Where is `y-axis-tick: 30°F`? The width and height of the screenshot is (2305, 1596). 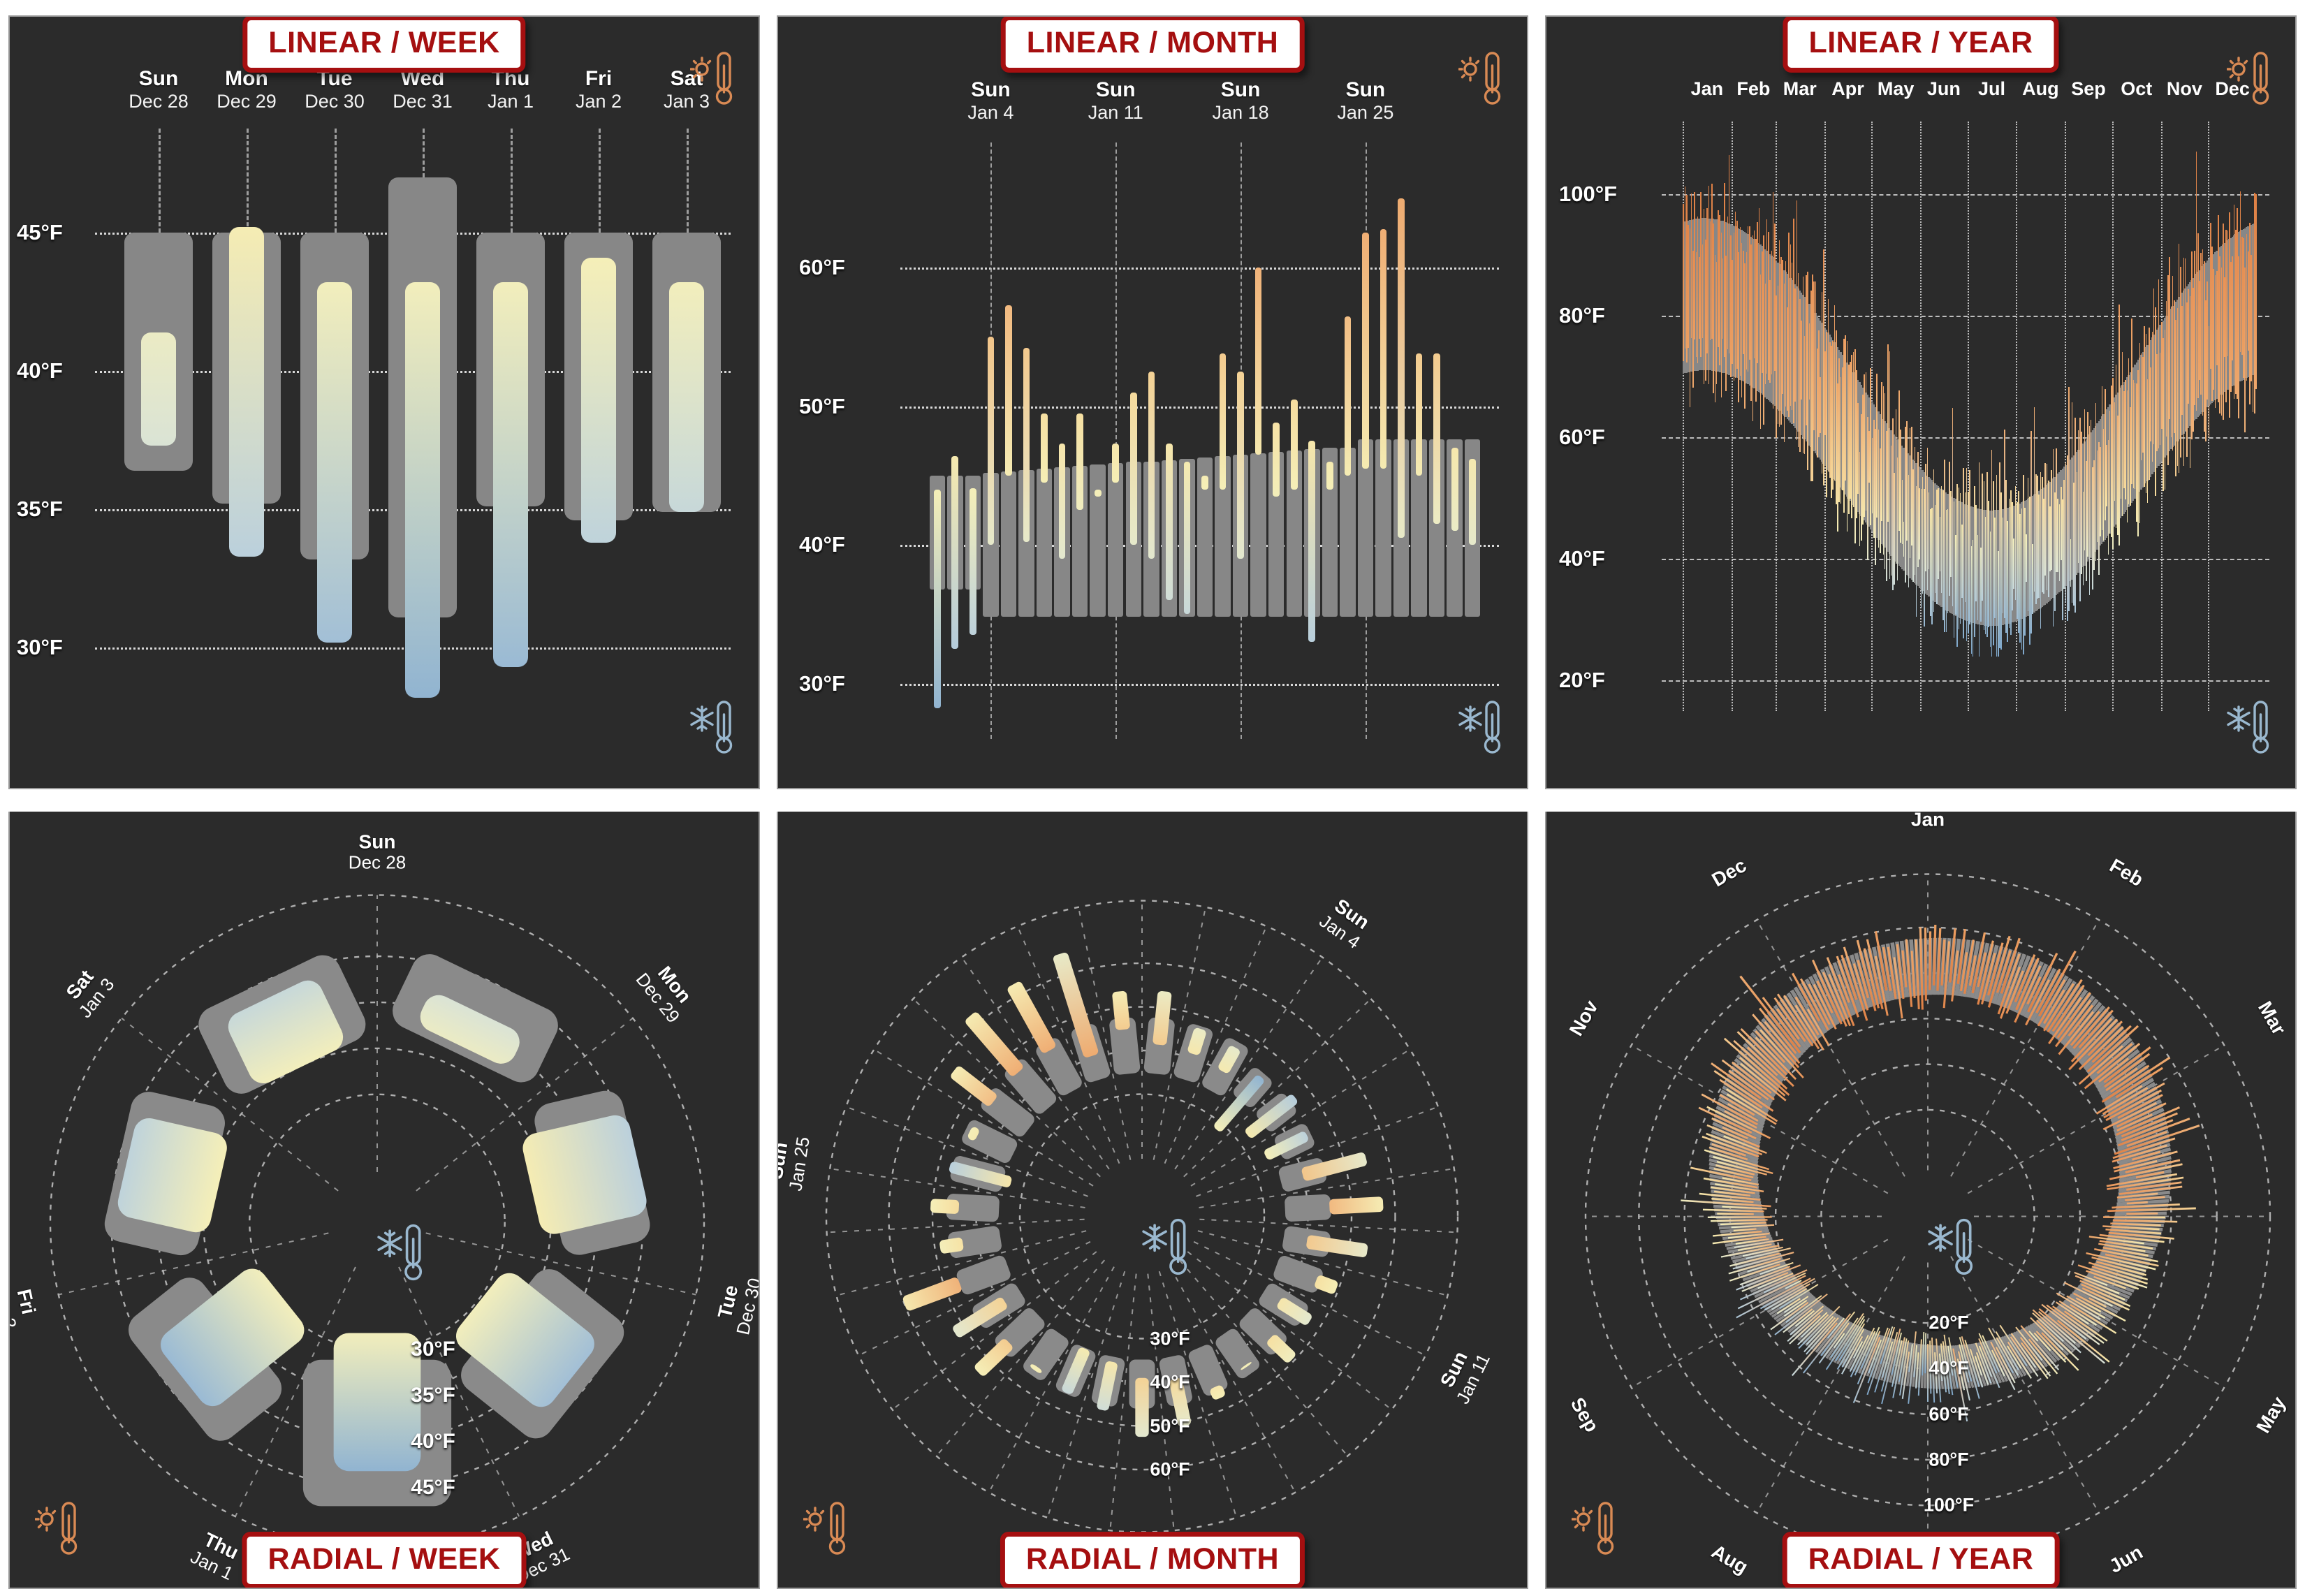 y-axis-tick: 30°F is located at coordinates (822, 683).